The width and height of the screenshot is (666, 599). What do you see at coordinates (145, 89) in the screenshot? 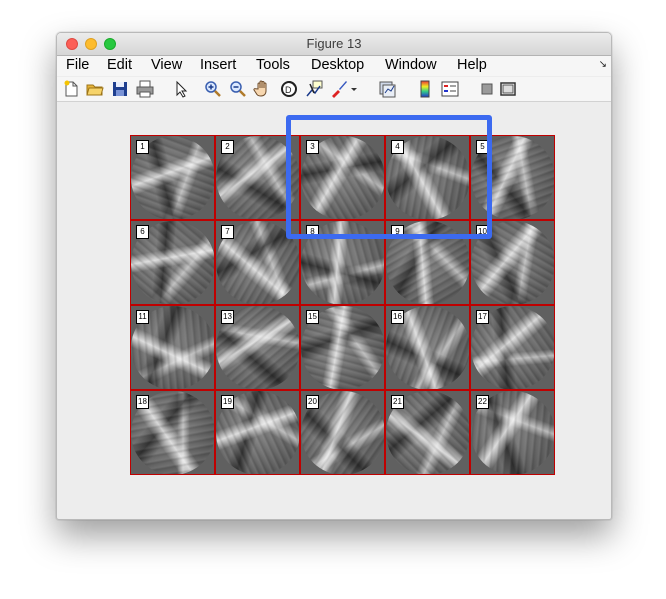
I see `print-icon` at bounding box center [145, 89].